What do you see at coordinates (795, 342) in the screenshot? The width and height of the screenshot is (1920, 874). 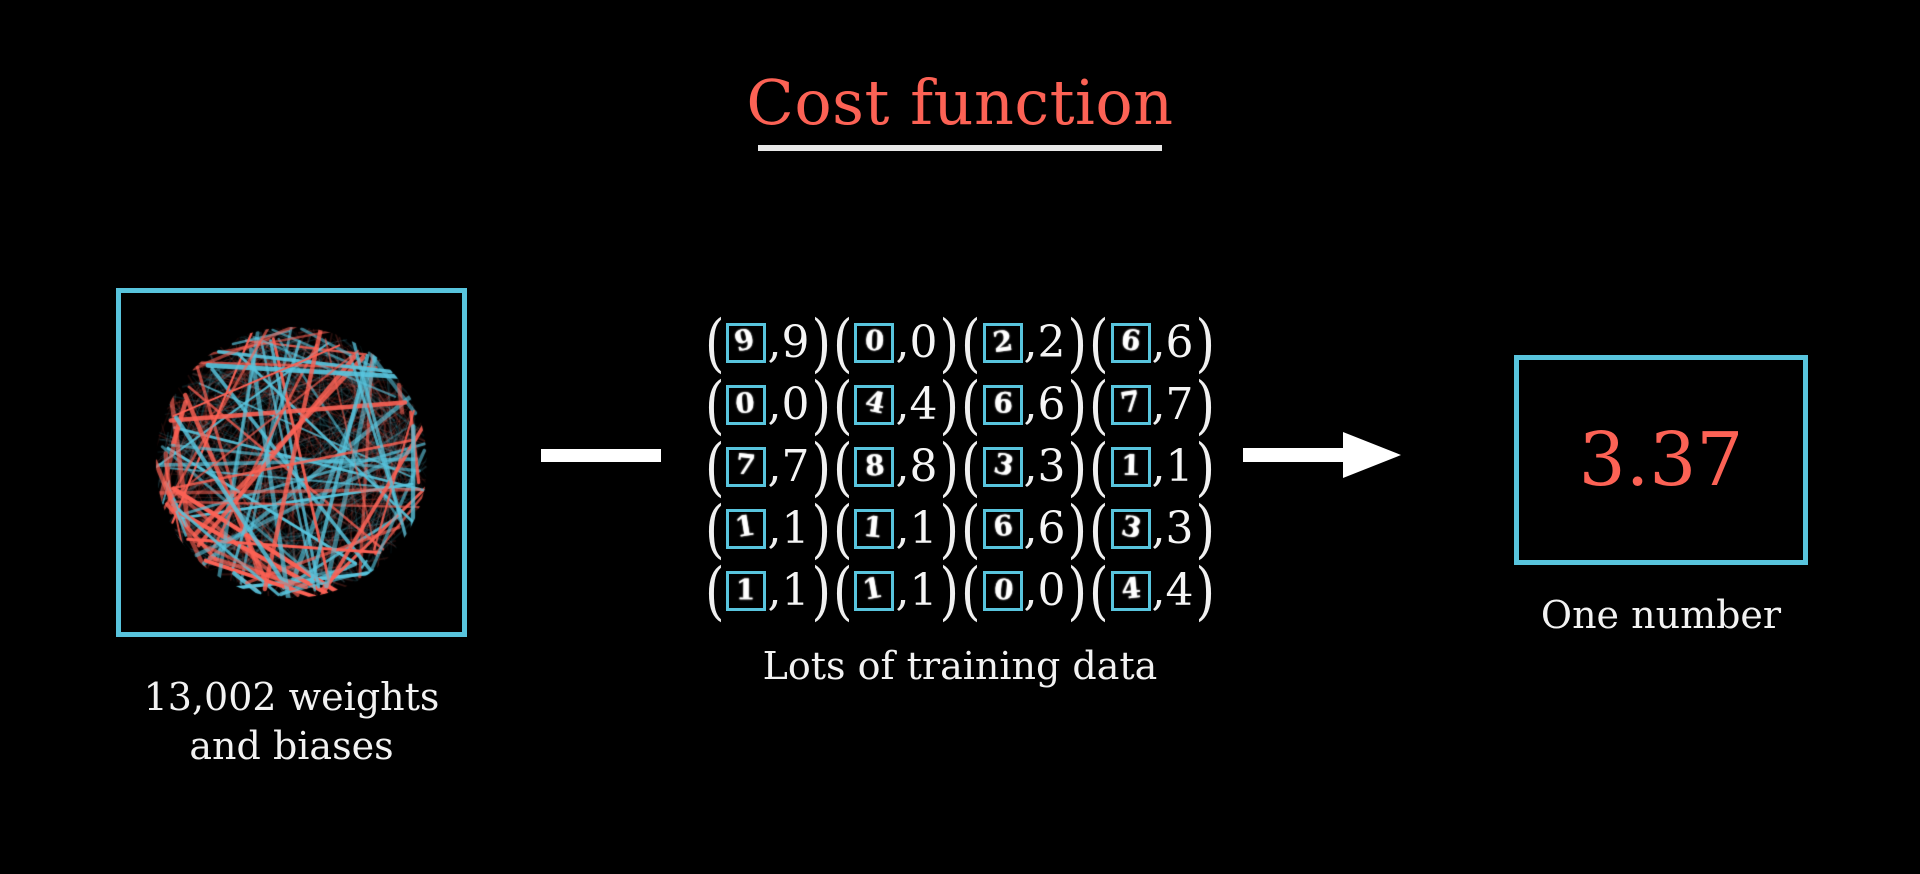 I see `digit-label: 9` at bounding box center [795, 342].